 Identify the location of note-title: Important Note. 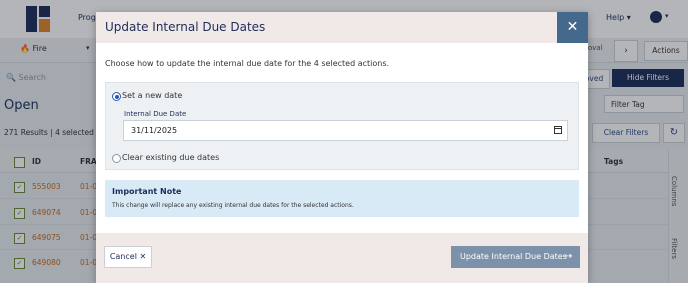
(147, 191).